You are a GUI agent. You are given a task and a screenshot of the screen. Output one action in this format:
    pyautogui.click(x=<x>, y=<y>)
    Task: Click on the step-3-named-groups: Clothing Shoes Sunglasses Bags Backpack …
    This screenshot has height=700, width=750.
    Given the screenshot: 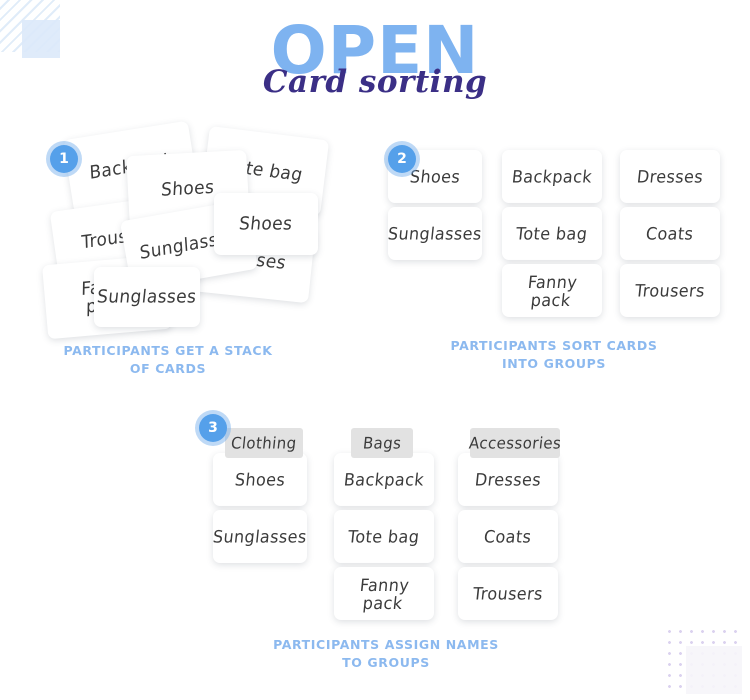 What is the action you would take?
    pyautogui.click(x=390, y=520)
    